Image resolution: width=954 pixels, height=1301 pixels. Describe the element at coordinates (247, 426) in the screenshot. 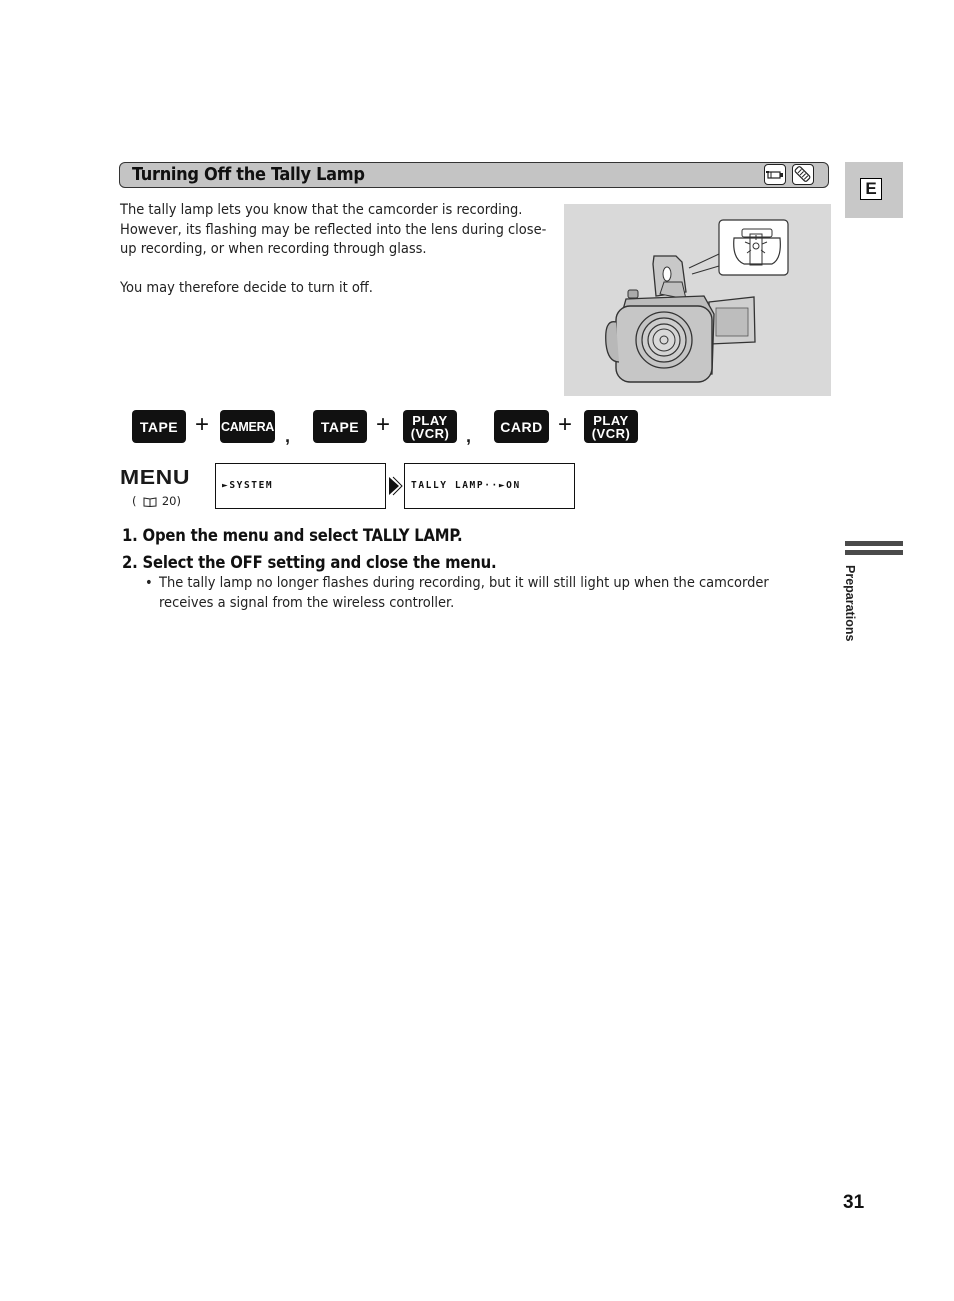

I see `mode-key-camera: CAMERA` at that location.